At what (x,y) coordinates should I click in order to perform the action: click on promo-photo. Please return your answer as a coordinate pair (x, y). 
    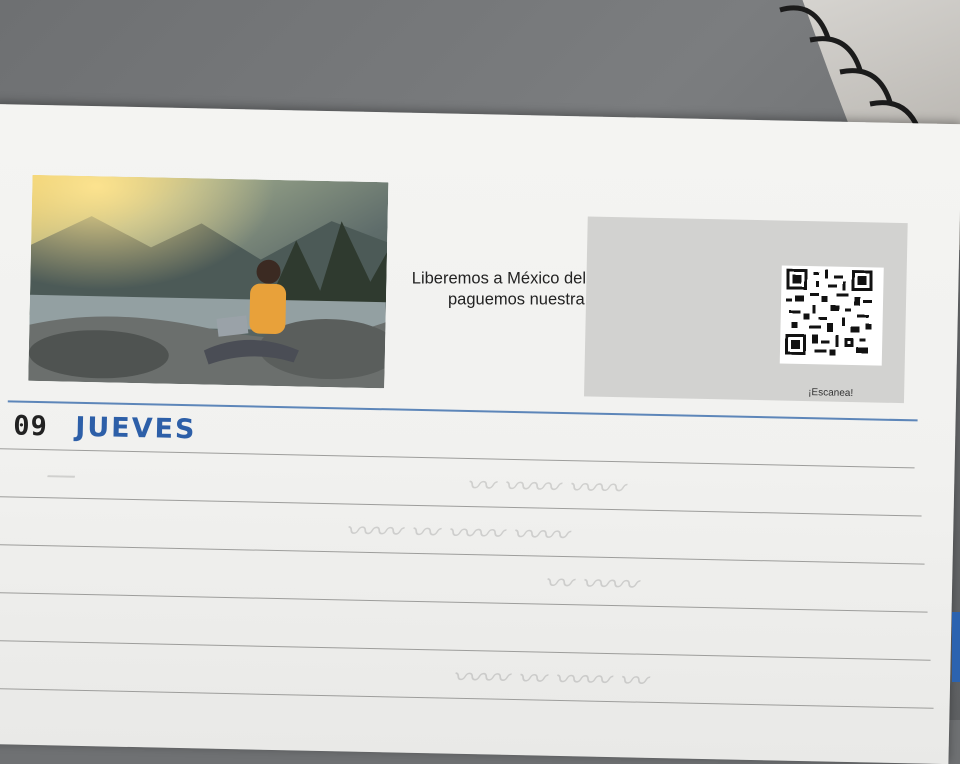
    Looking at the image, I should click on (208, 281).